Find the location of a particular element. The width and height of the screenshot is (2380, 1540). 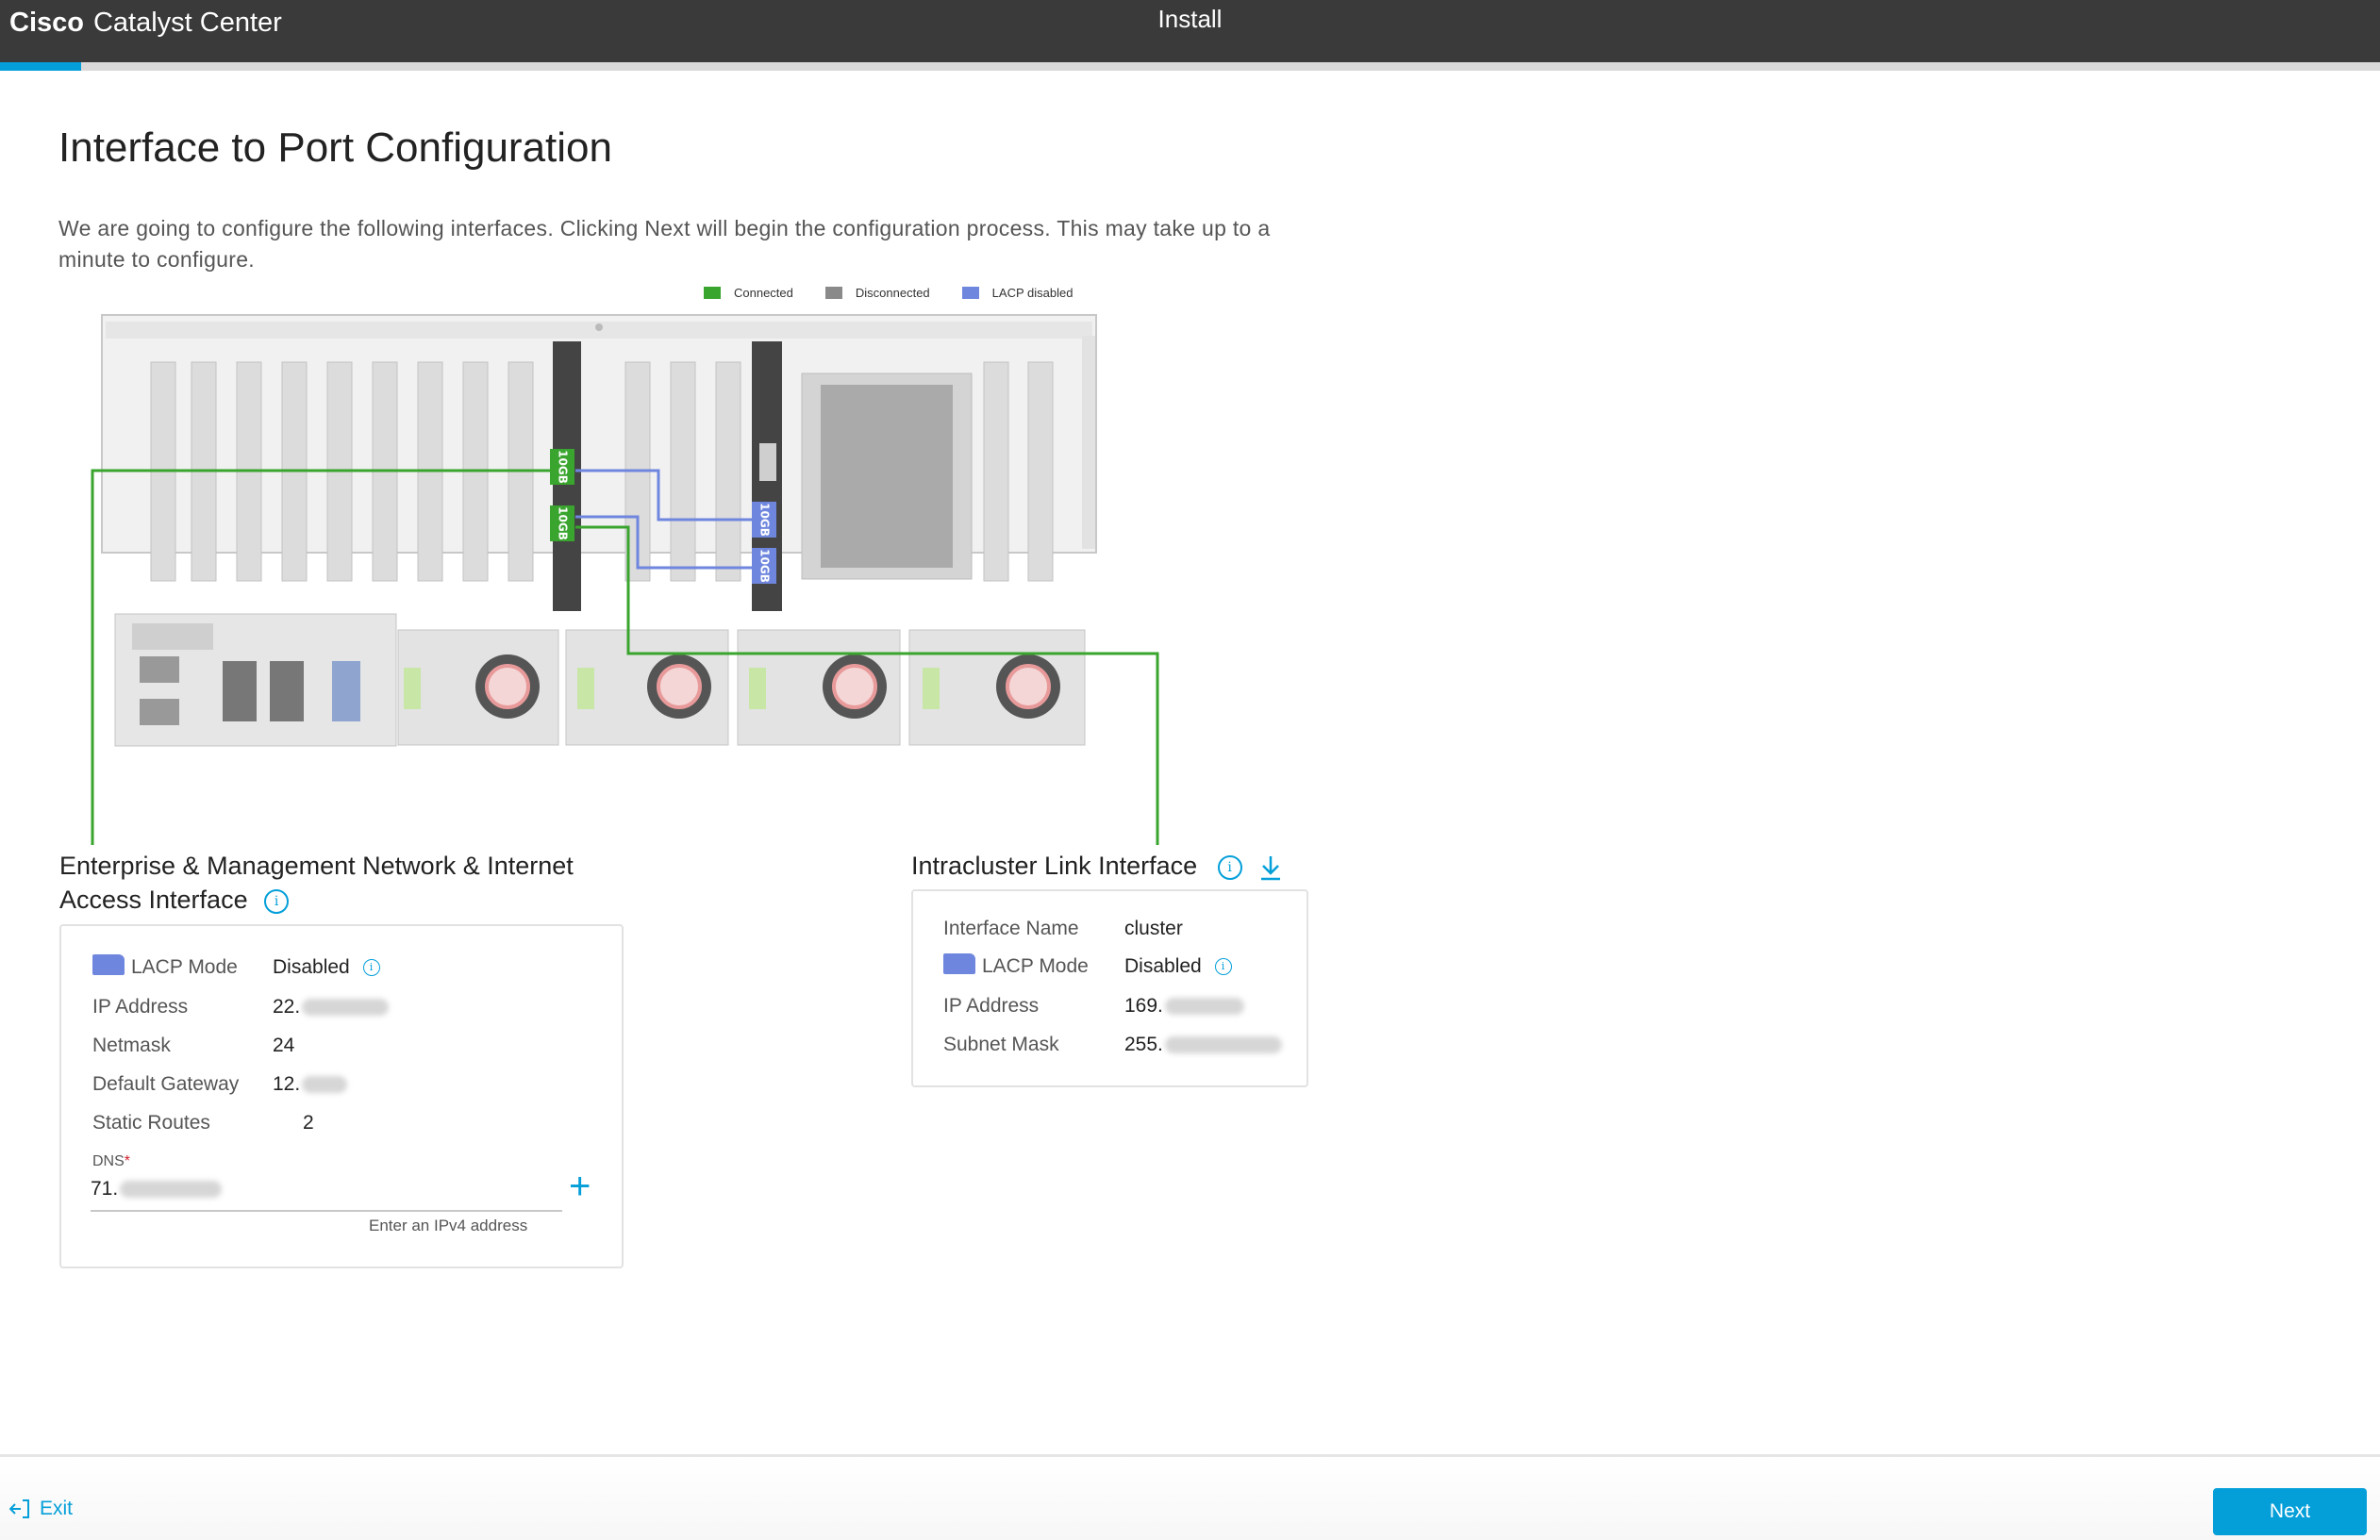

default-gateway-label: Default Gateway is located at coordinates (166, 1084).